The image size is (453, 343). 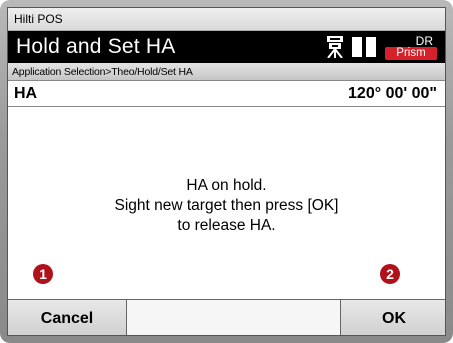 What do you see at coordinates (392, 93) in the screenshot?
I see `ha-value: 120° 00' 00"` at bounding box center [392, 93].